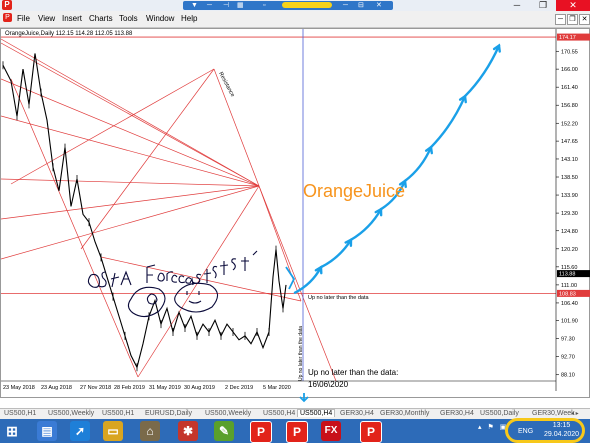 The height and width of the screenshot is (443, 590). I want to click on price-tick-label: 120.20, so click(569, 250).